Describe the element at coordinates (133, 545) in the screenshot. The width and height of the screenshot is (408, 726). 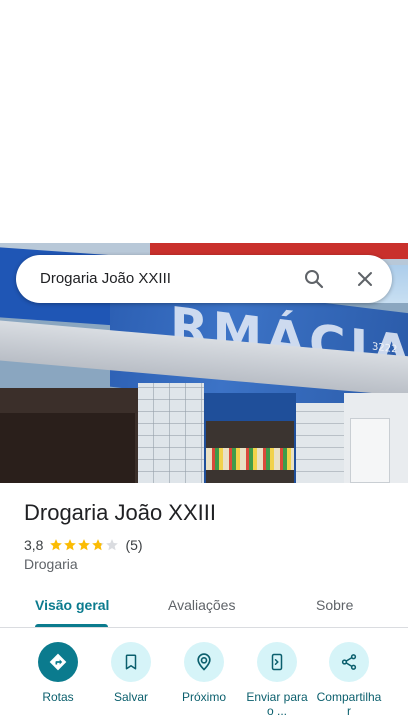
I see `review-count: (5)` at that location.